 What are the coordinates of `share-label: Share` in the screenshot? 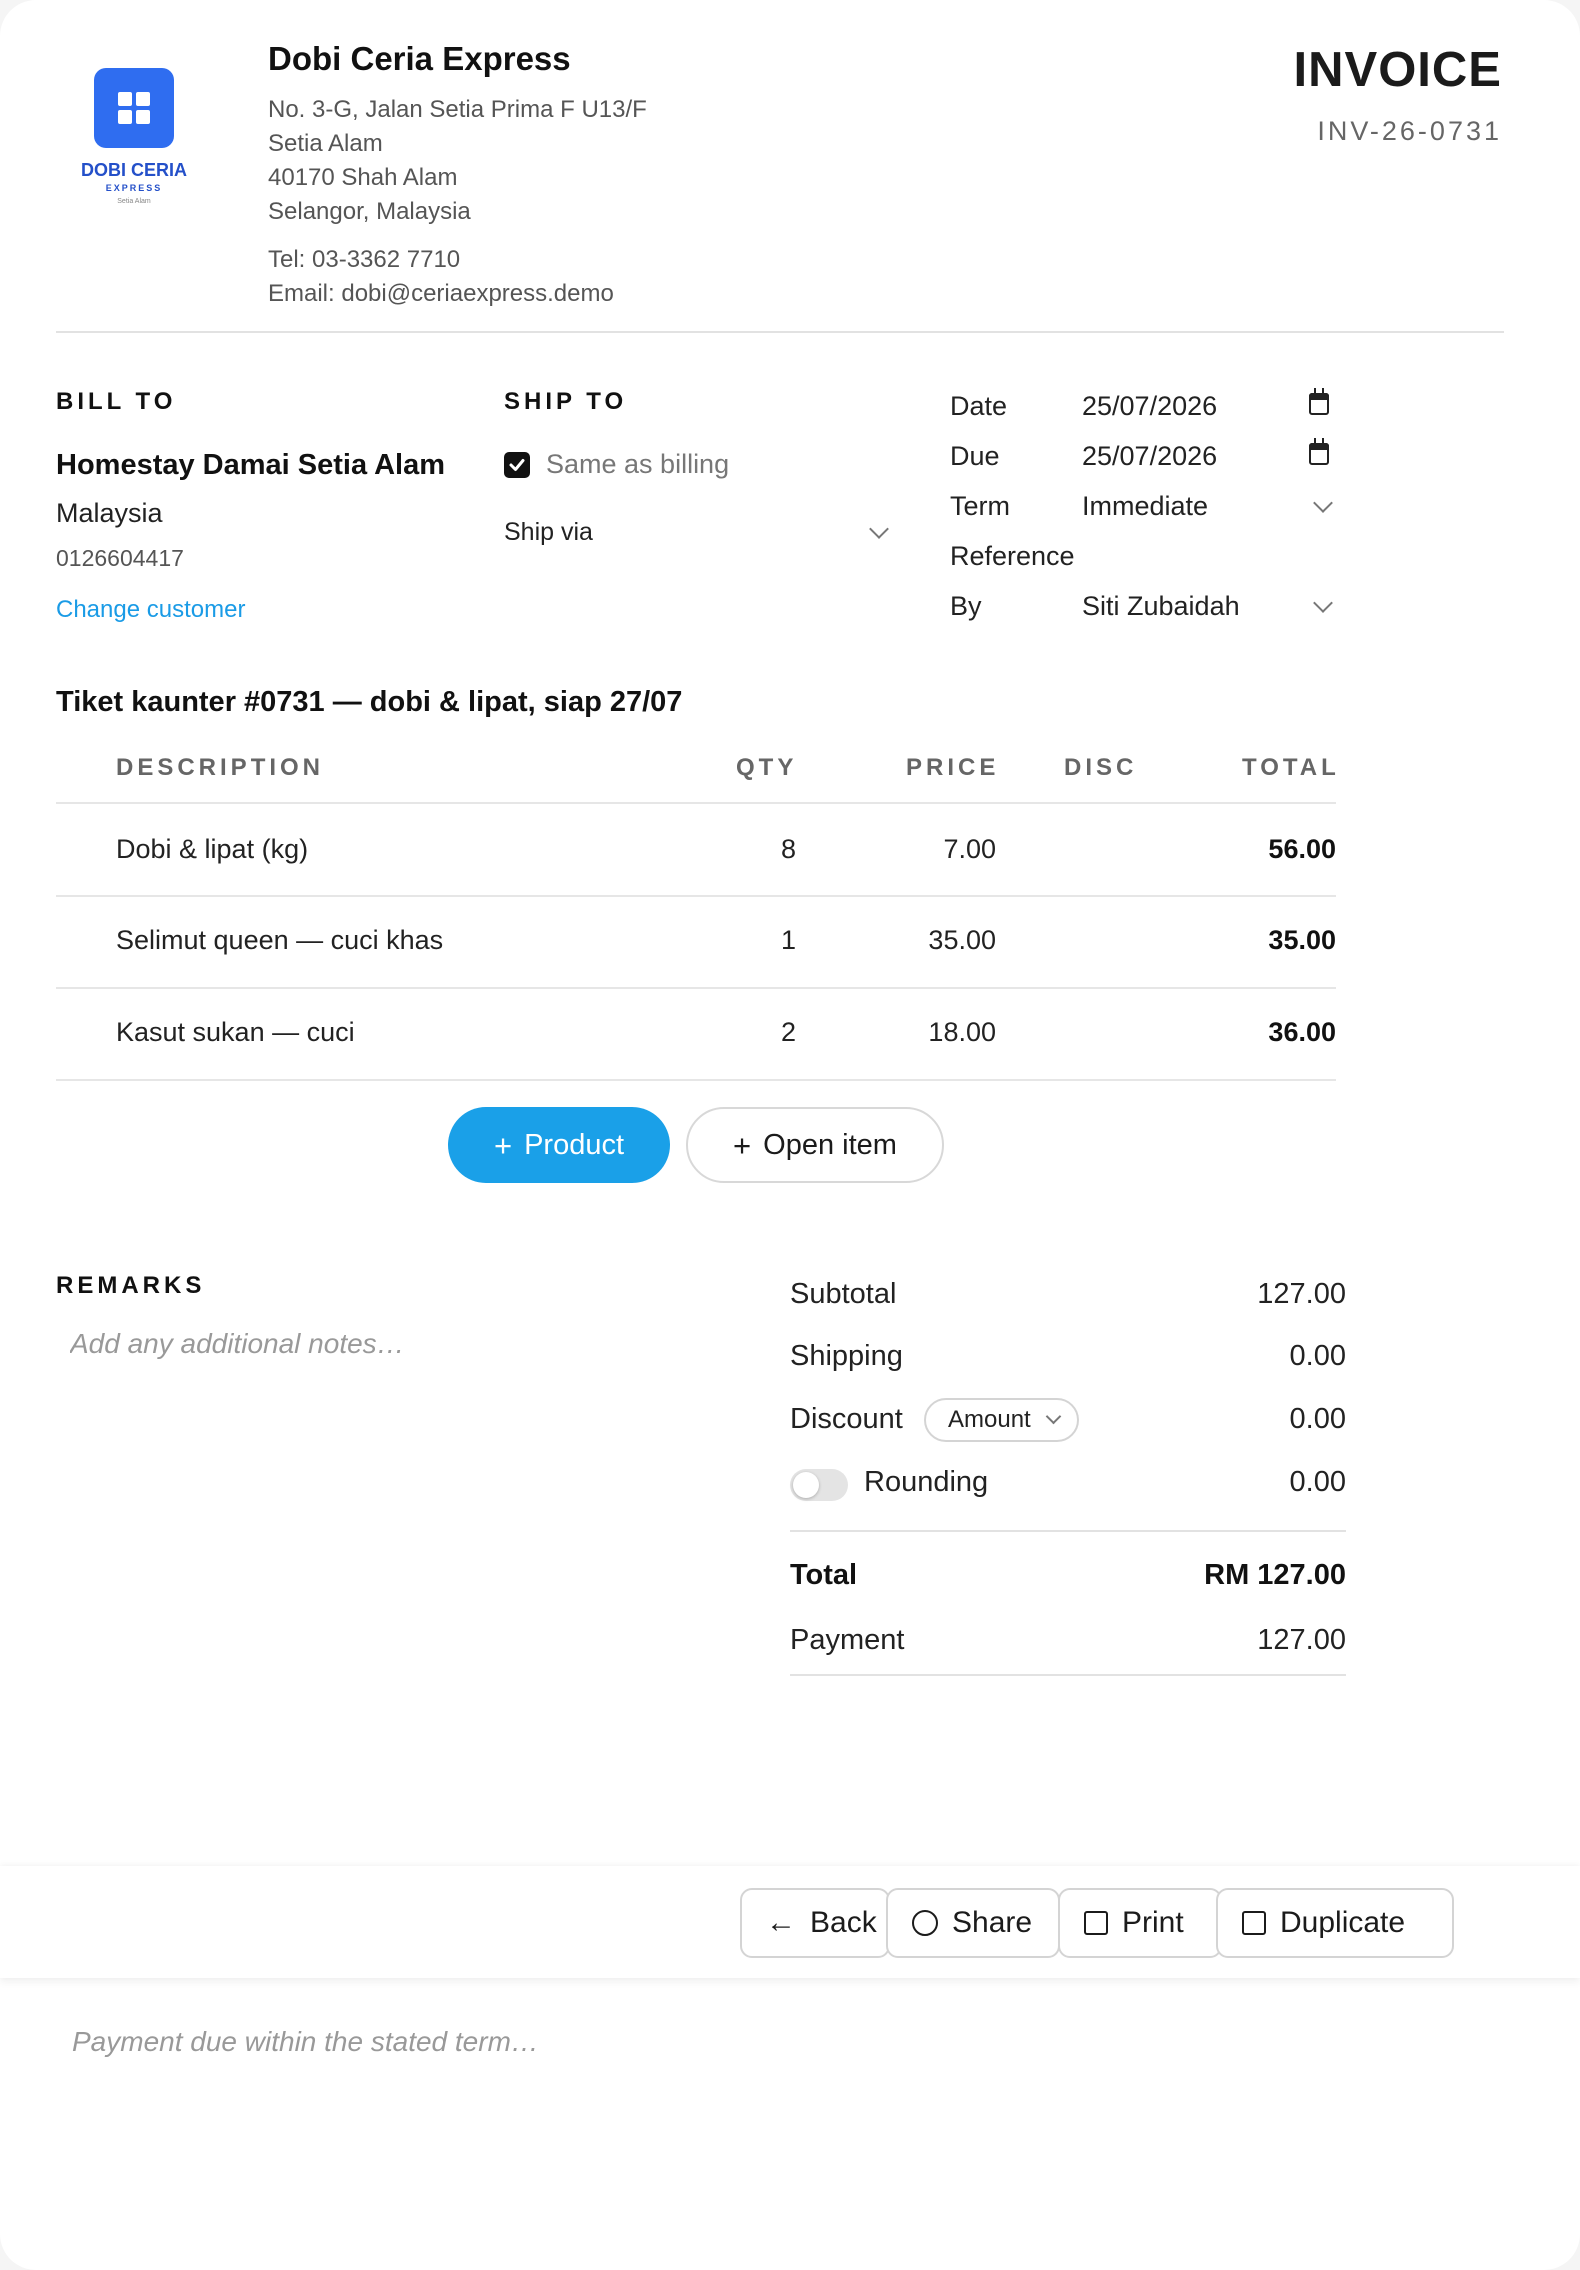 It's located at (992, 1922).